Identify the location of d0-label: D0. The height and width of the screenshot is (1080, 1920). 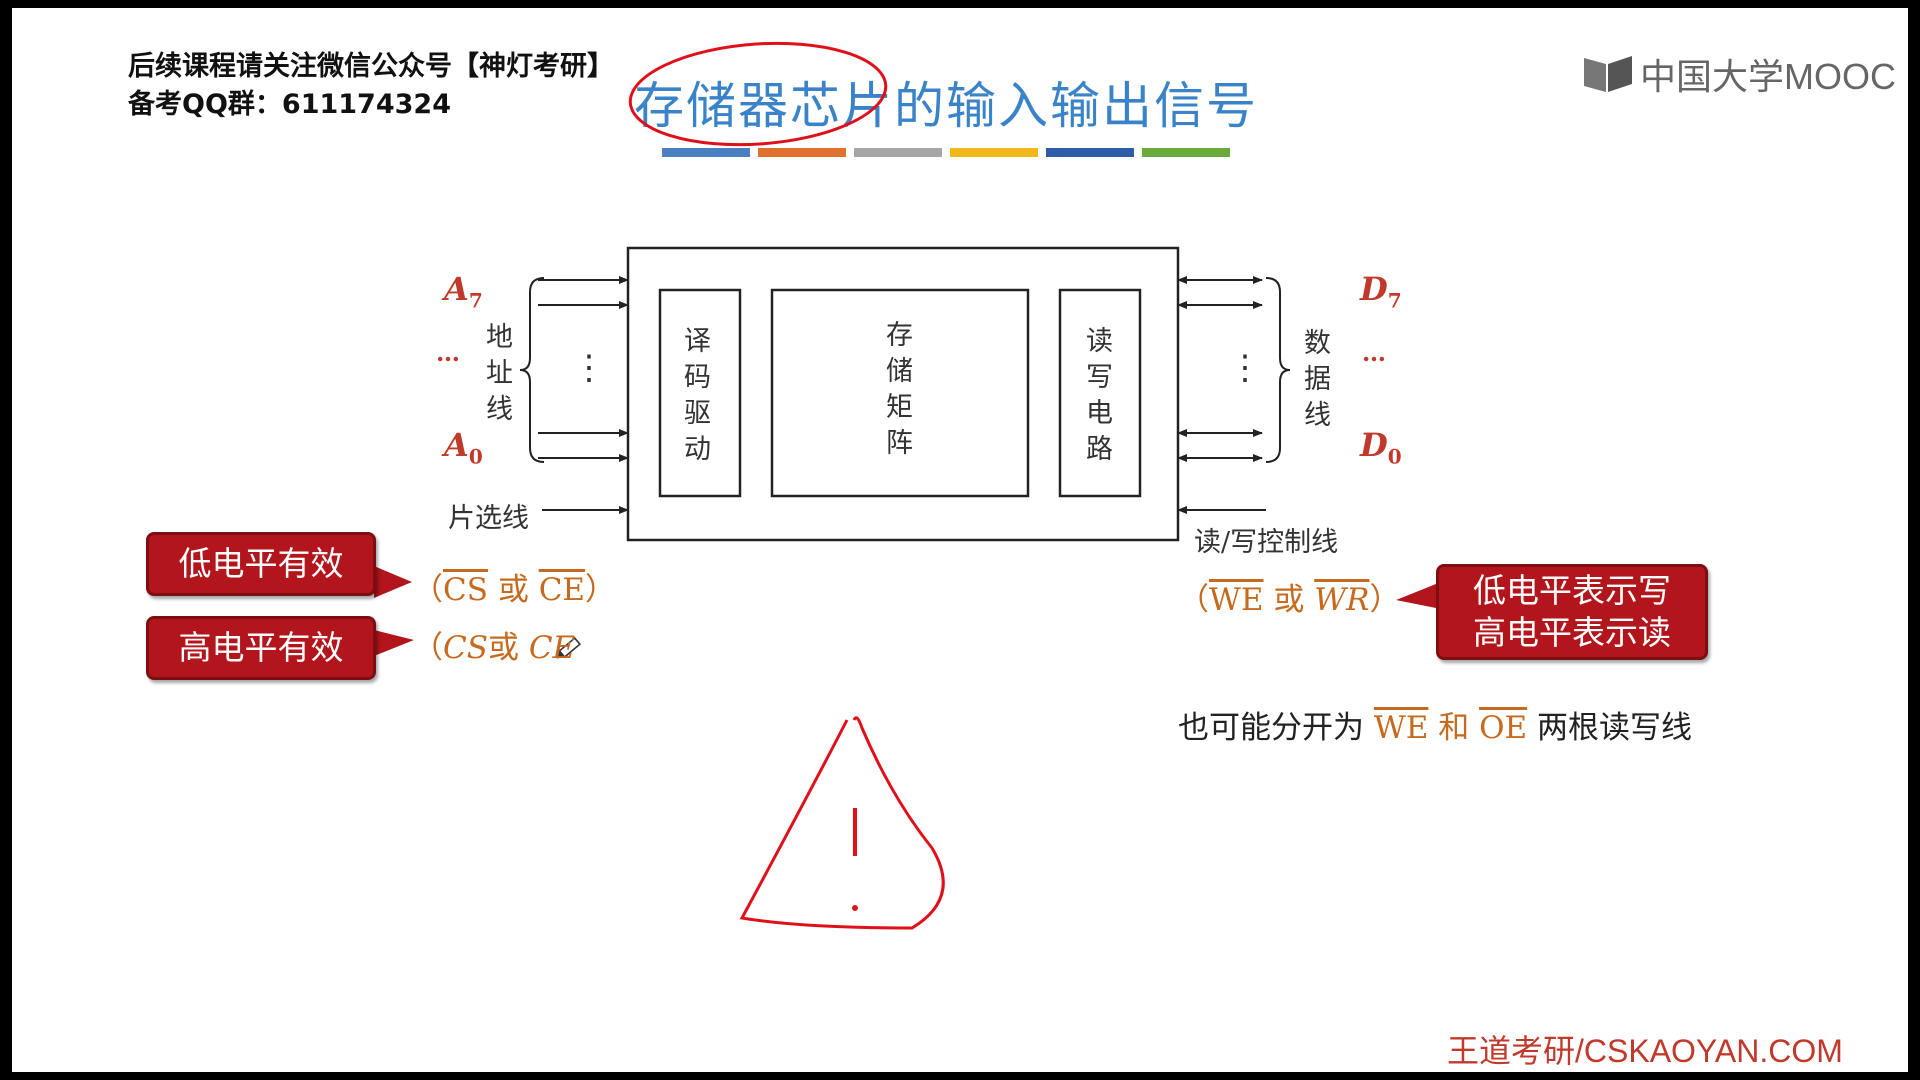
(1381, 447).